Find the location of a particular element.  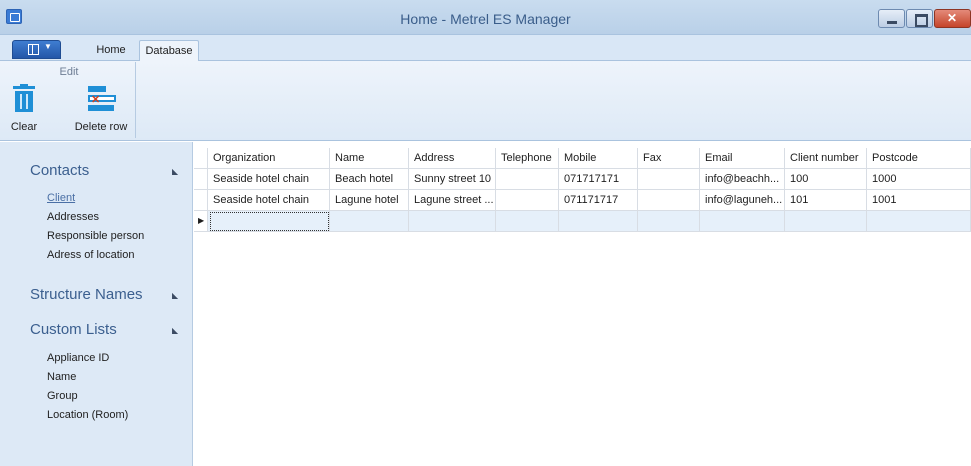

menu-icon is located at coordinates (33, 49).